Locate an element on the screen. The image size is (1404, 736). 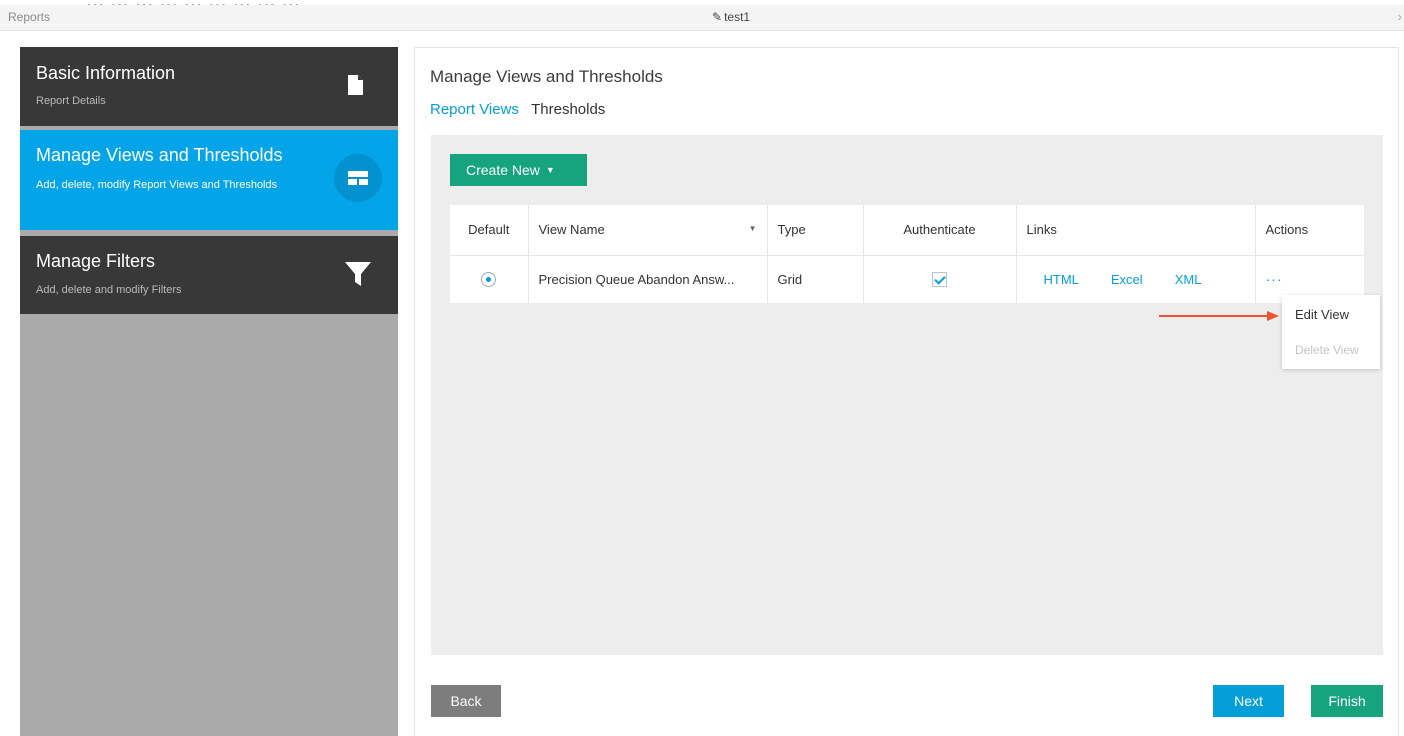
create-new-button: Create New ▼ is located at coordinates (518, 170).